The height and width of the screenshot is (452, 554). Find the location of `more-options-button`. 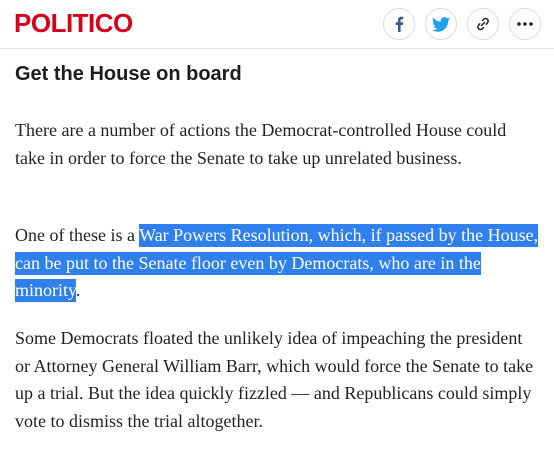

more-options-button is located at coordinates (525, 24).